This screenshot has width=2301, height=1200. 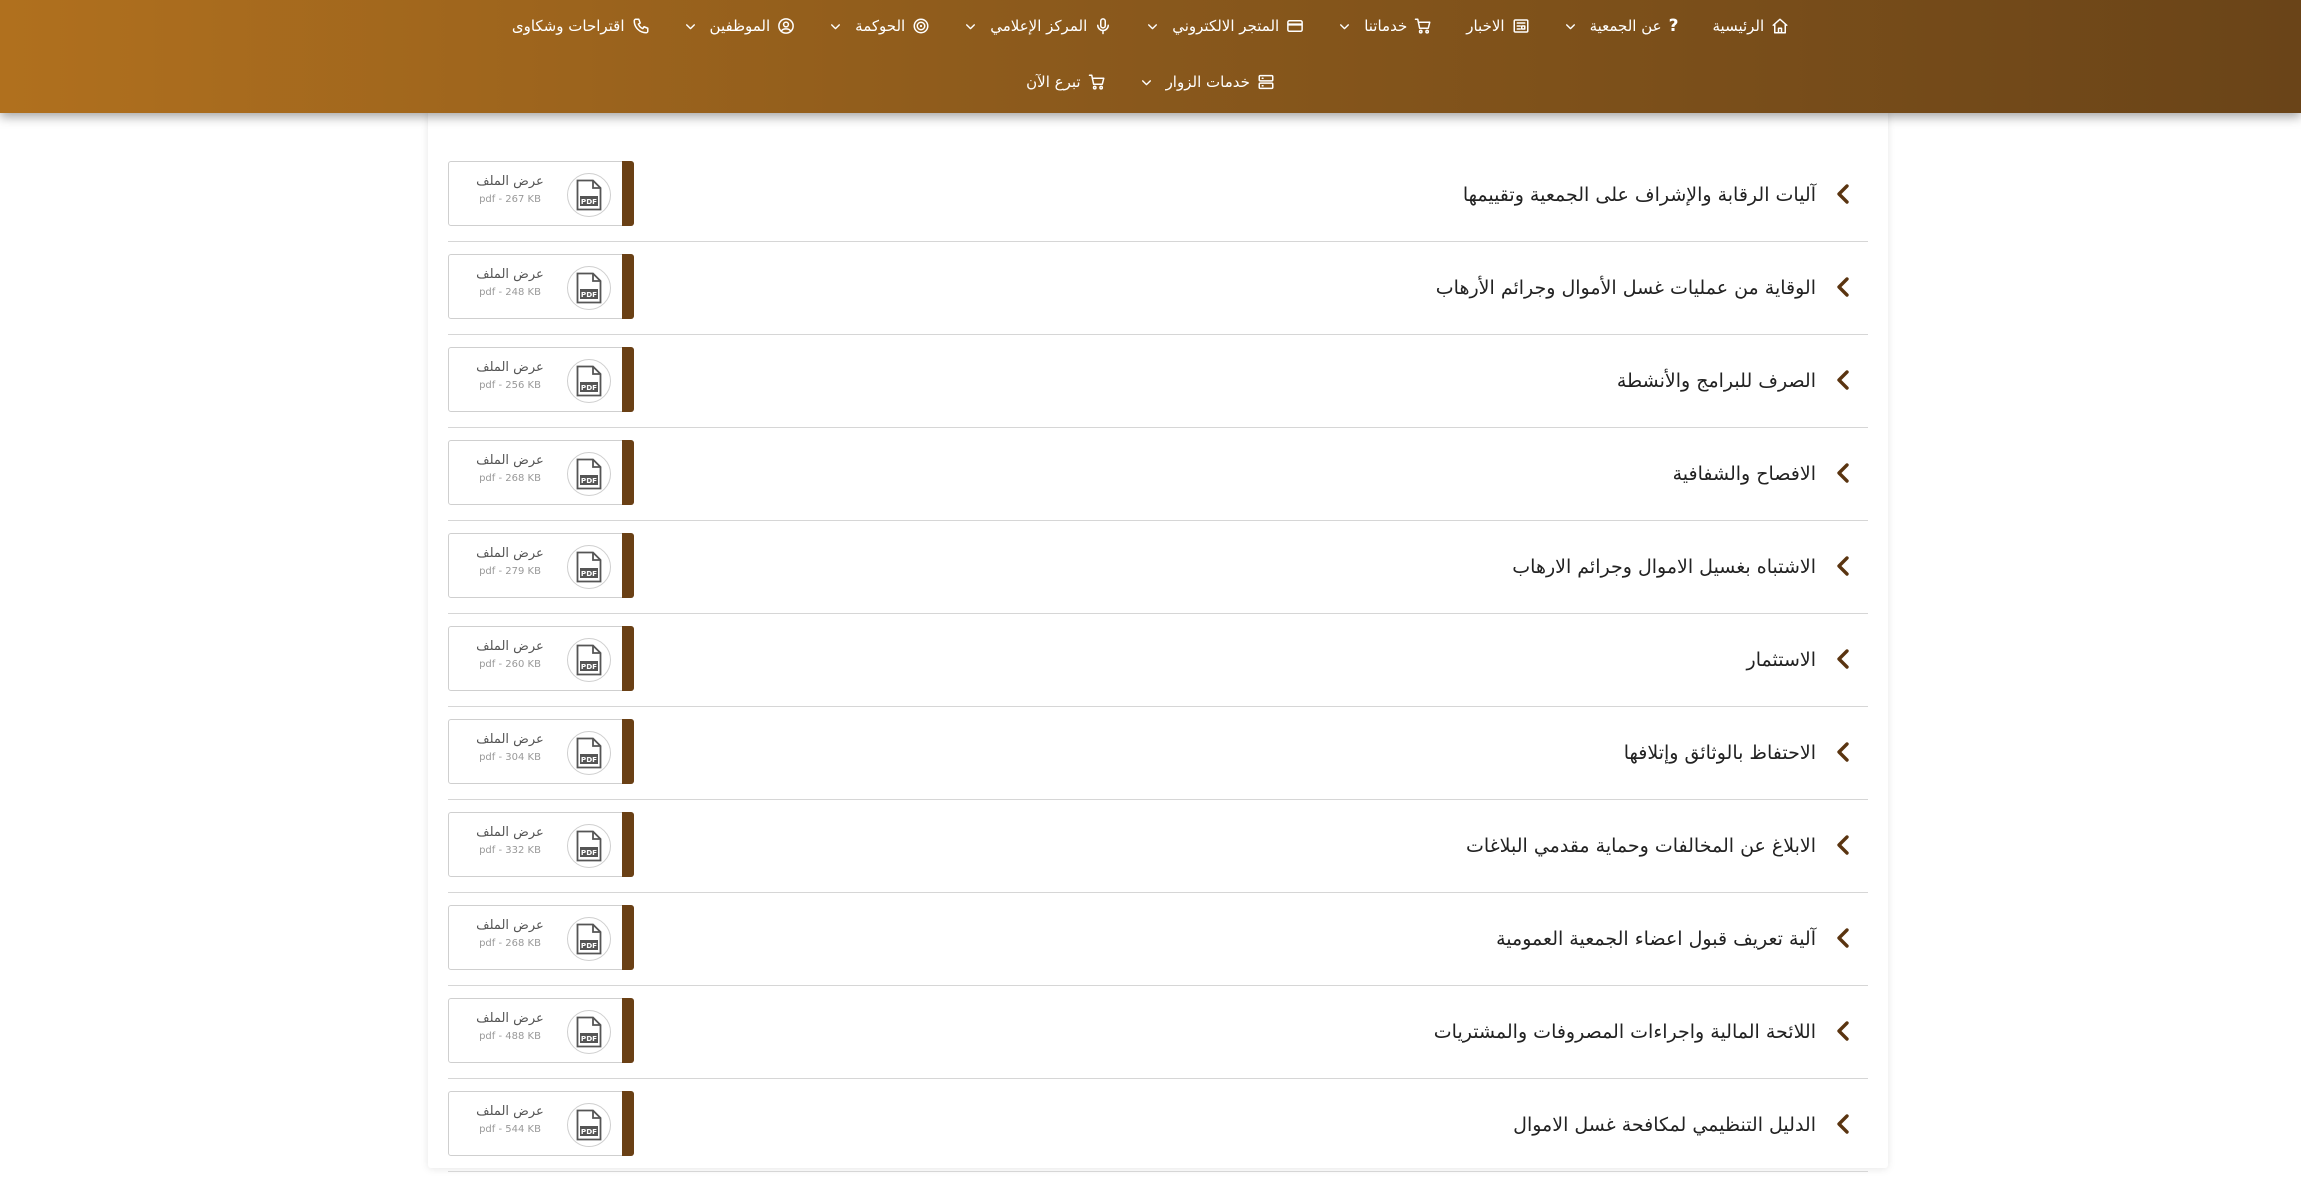 I want to click on document-title: الافصاح والشفافية, so click(x=1744, y=473).